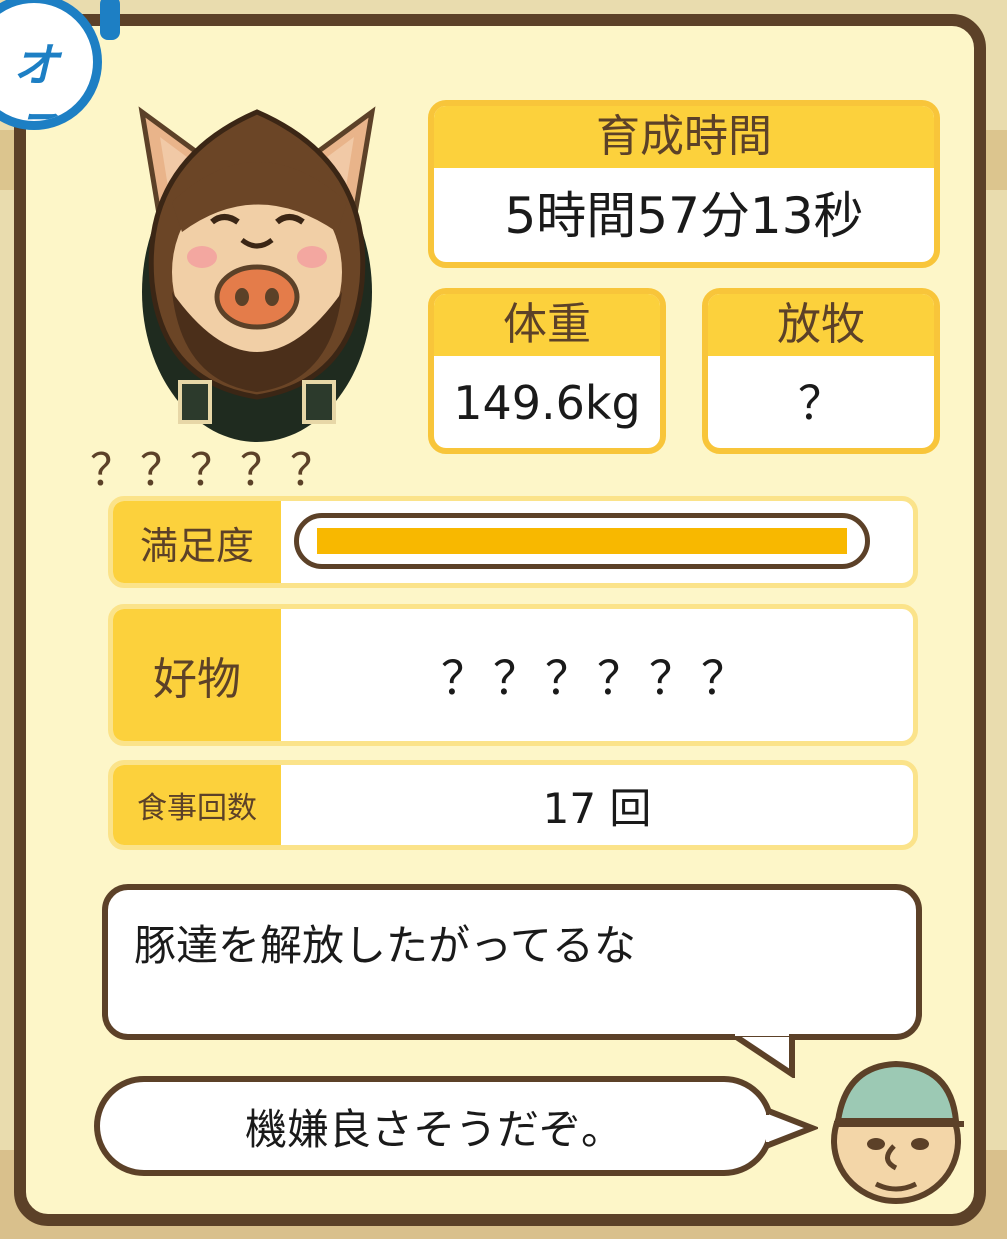 This screenshot has width=1007, height=1239. What do you see at coordinates (215, 470) in the screenshot?
I see `pig-name: ？？？？？` at bounding box center [215, 470].